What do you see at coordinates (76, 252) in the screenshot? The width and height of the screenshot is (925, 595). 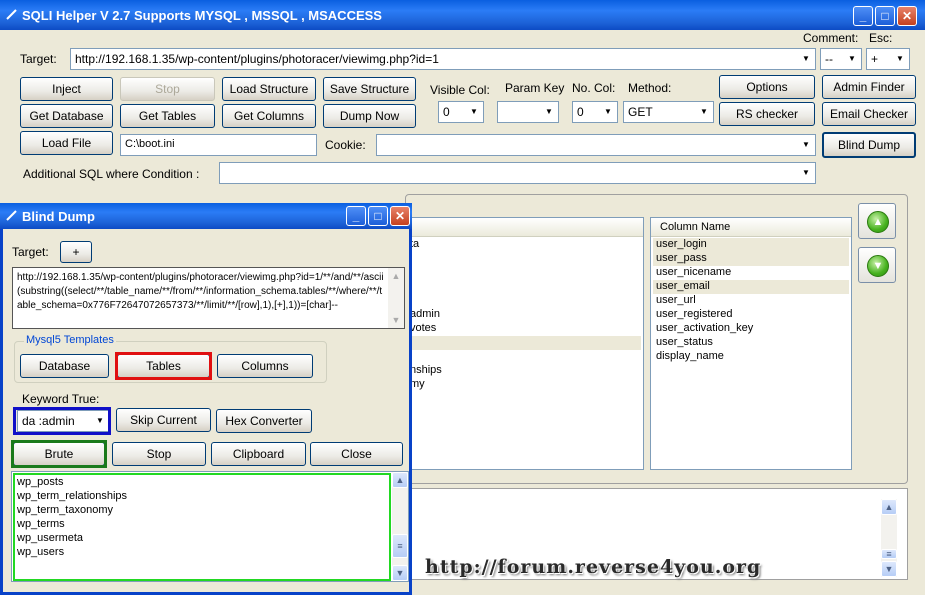 I see `dialog-target-add-button: +` at bounding box center [76, 252].